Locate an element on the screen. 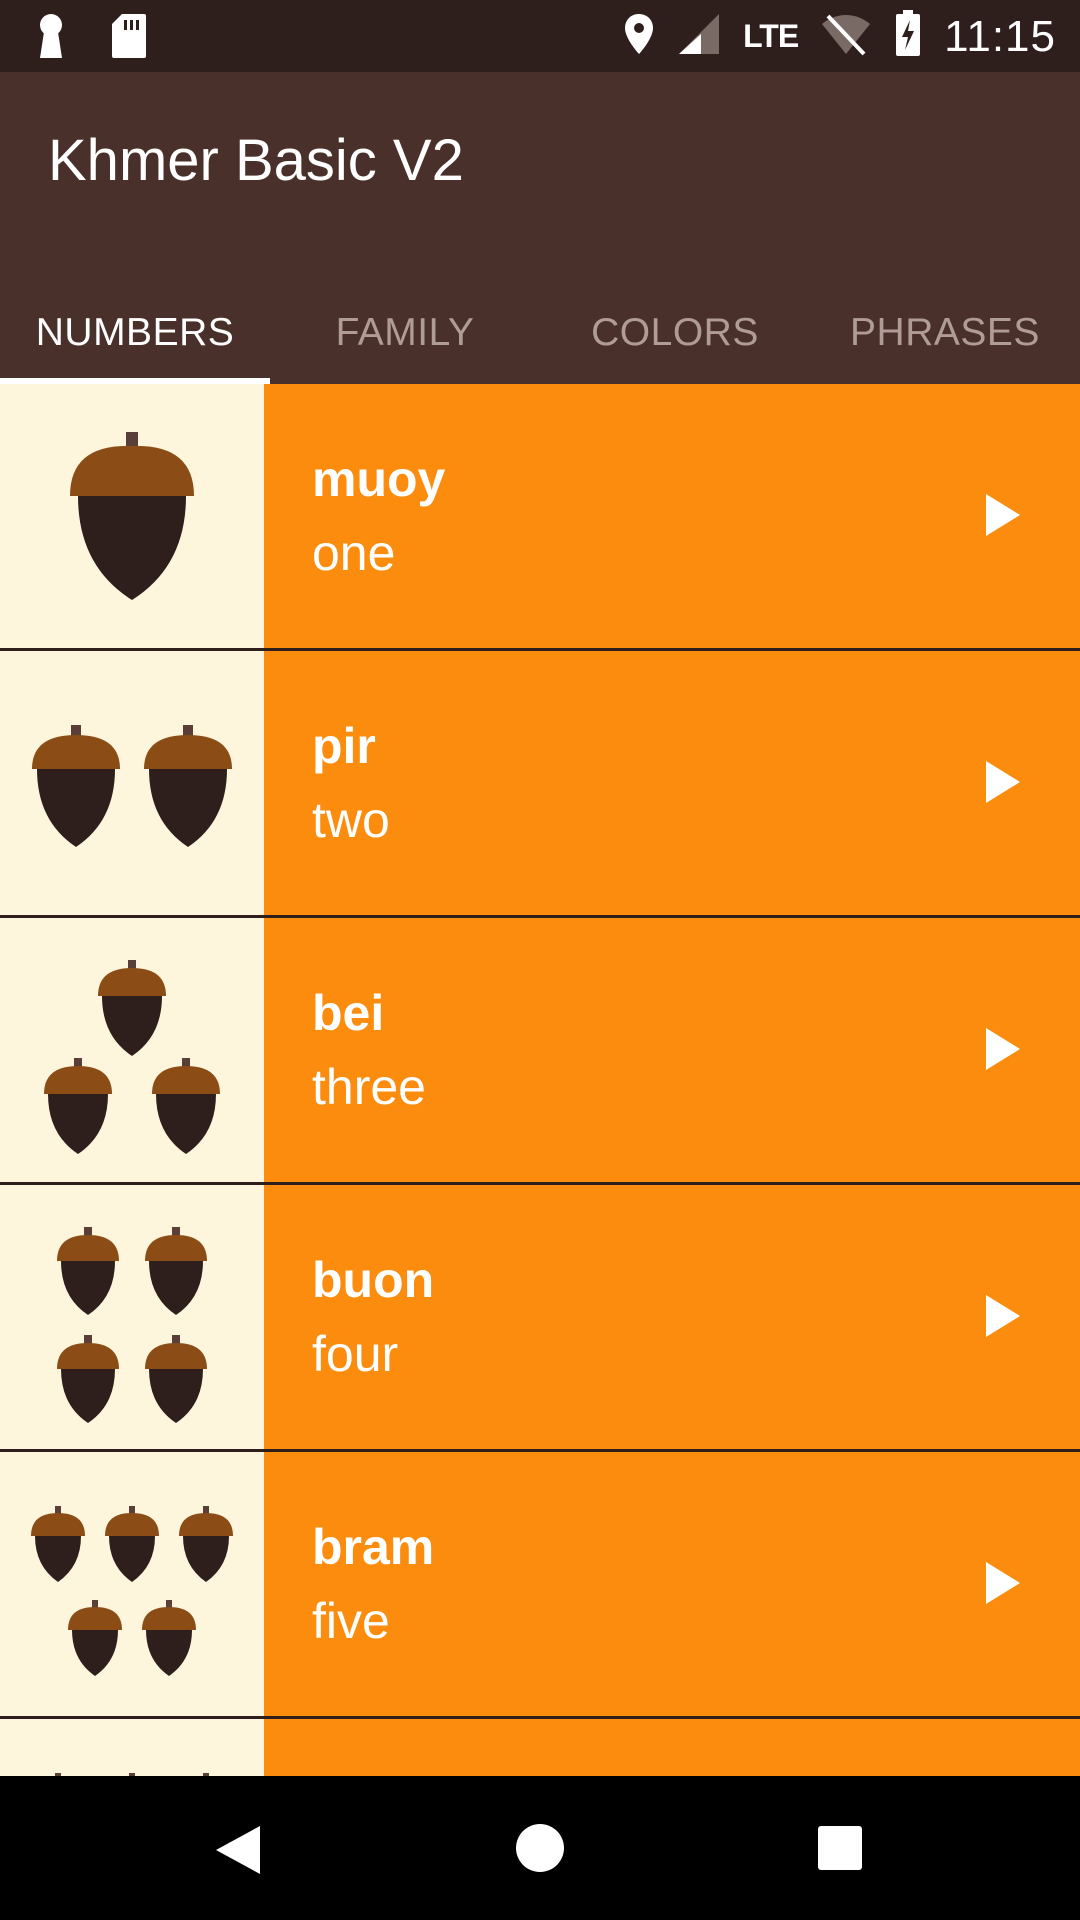 The width and height of the screenshot is (1080, 1920). keyhole-icon is located at coordinates (51, 38).